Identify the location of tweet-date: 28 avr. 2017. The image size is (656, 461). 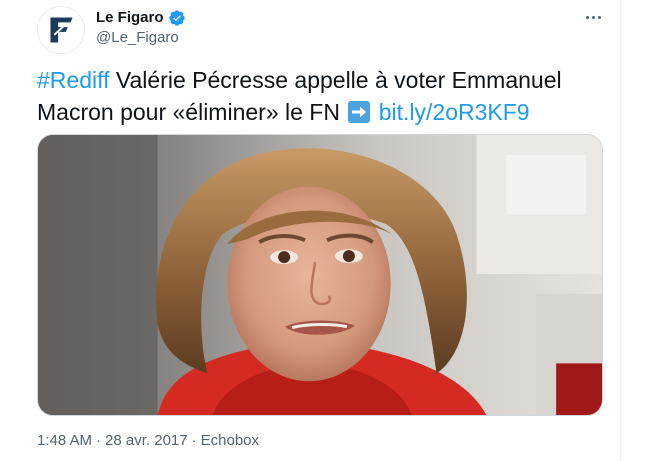
(146, 440).